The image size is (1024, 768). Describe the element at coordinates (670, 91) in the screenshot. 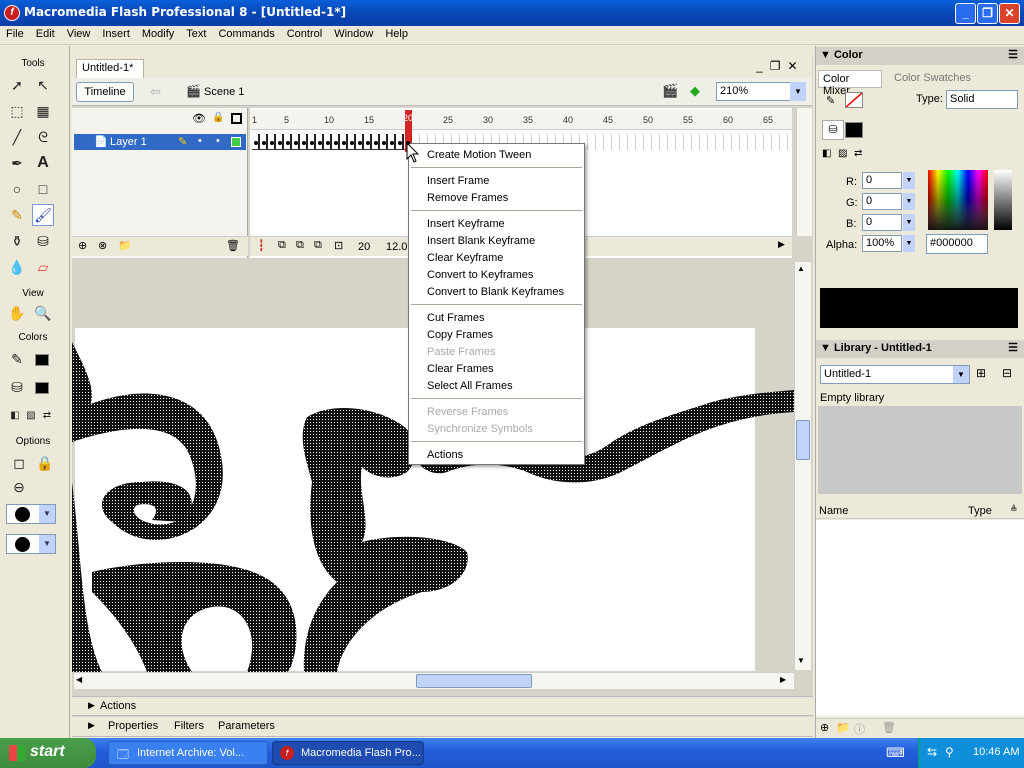

I see `edit-scene-icon: 🎬` at that location.